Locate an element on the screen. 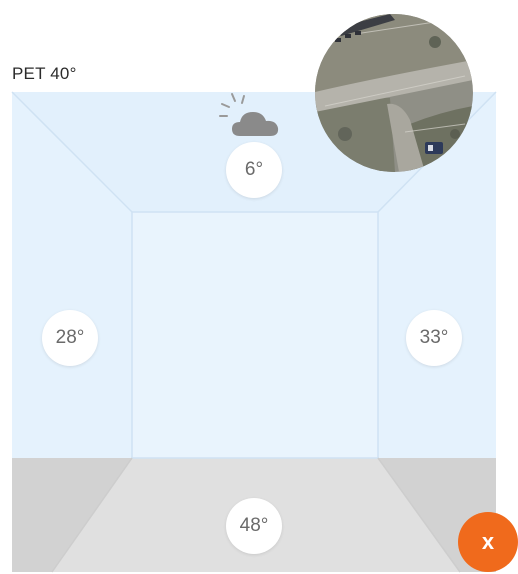 The height and width of the screenshot is (574, 518). close-icon: x is located at coordinates (488, 541).